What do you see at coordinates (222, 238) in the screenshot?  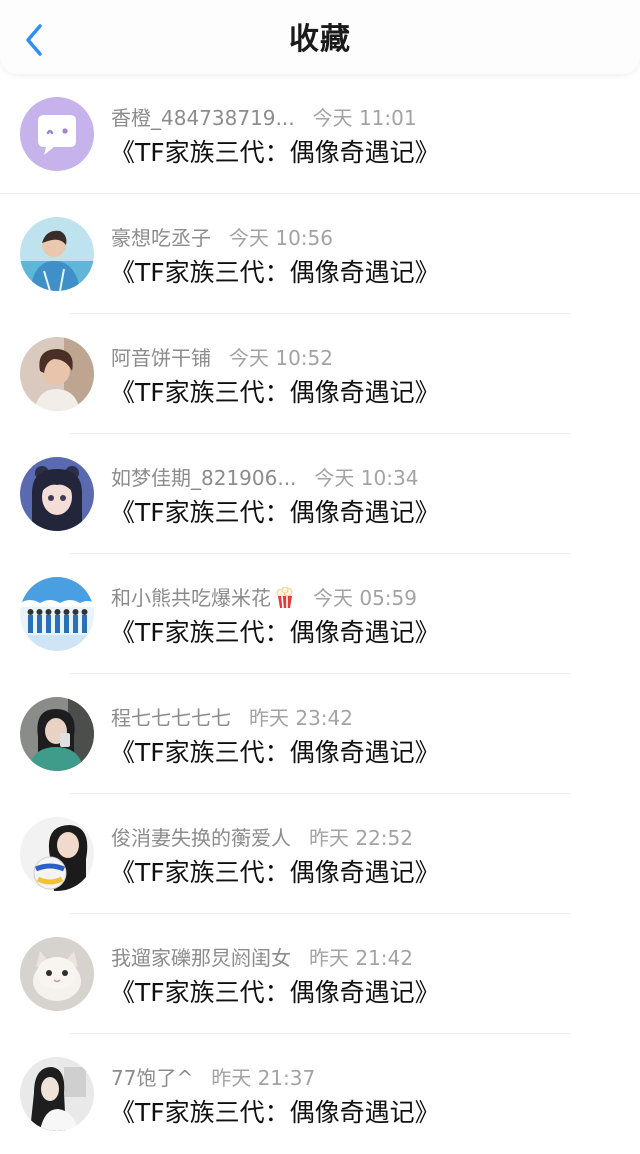 I see `item-meta: 豪想吃丞子 今天 10:56` at bounding box center [222, 238].